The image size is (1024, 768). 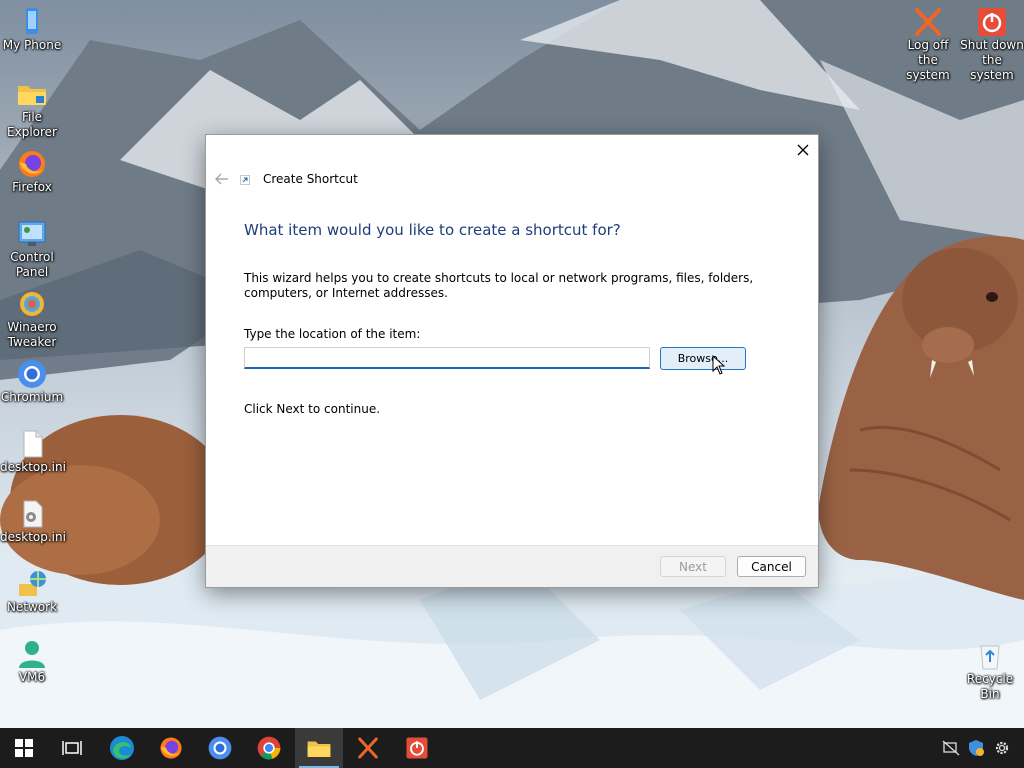 I want to click on start-icon, so click(x=24, y=748).